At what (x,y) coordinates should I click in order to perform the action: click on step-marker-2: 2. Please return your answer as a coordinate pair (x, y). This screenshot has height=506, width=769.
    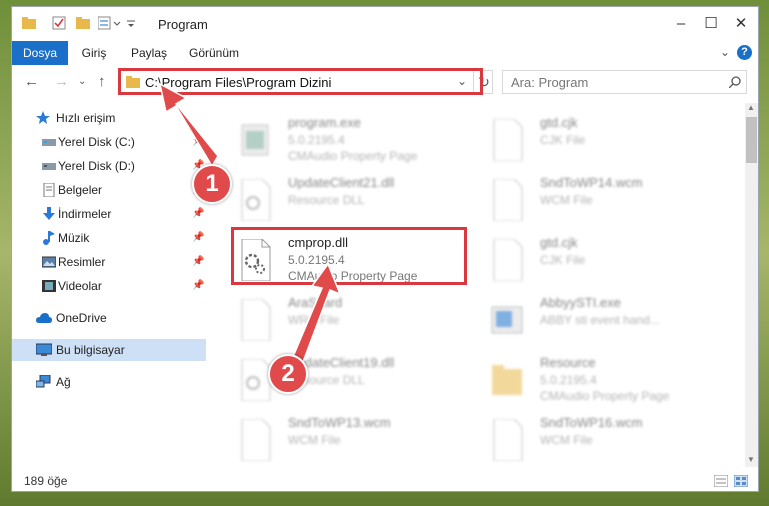
    Looking at the image, I should click on (288, 374).